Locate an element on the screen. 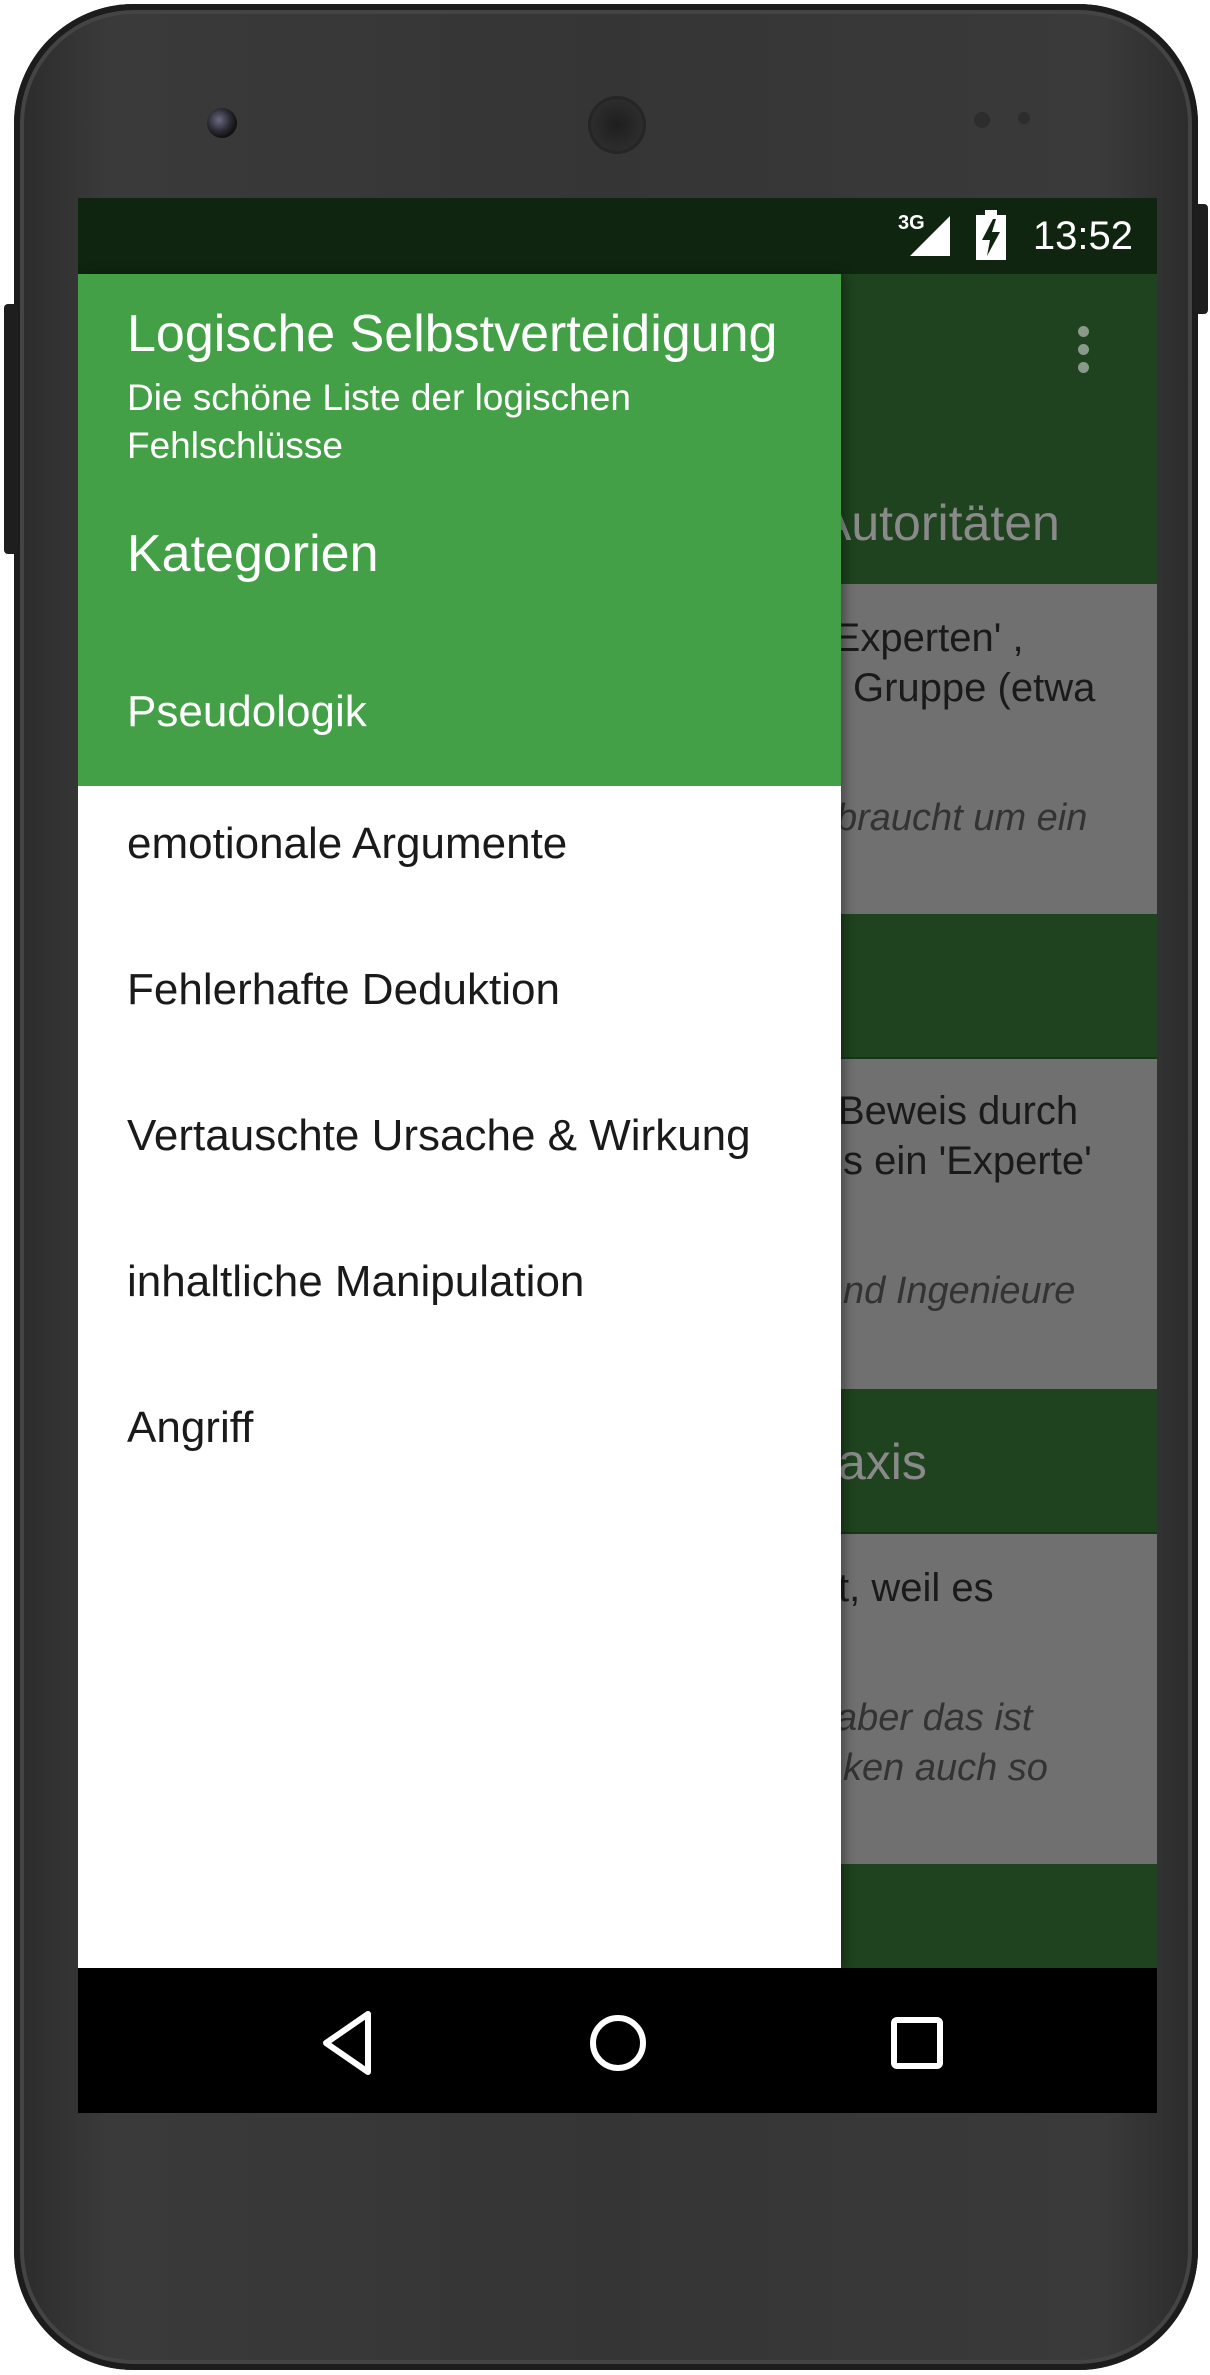  signal-3g-icon is located at coordinates (930, 236).